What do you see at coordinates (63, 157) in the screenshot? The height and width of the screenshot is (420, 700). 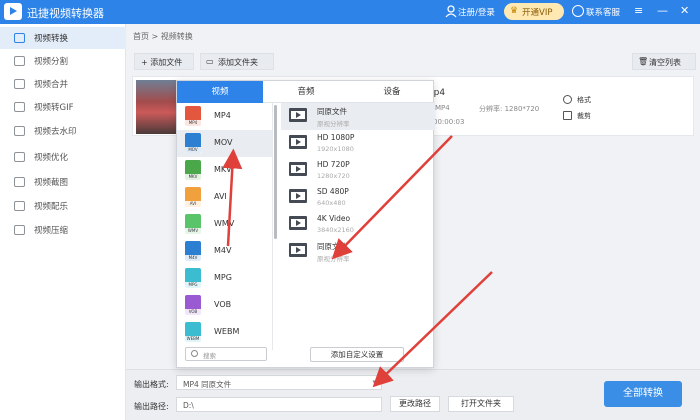 I see `sidebar-item-optimize: 视频优化` at bounding box center [63, 157].